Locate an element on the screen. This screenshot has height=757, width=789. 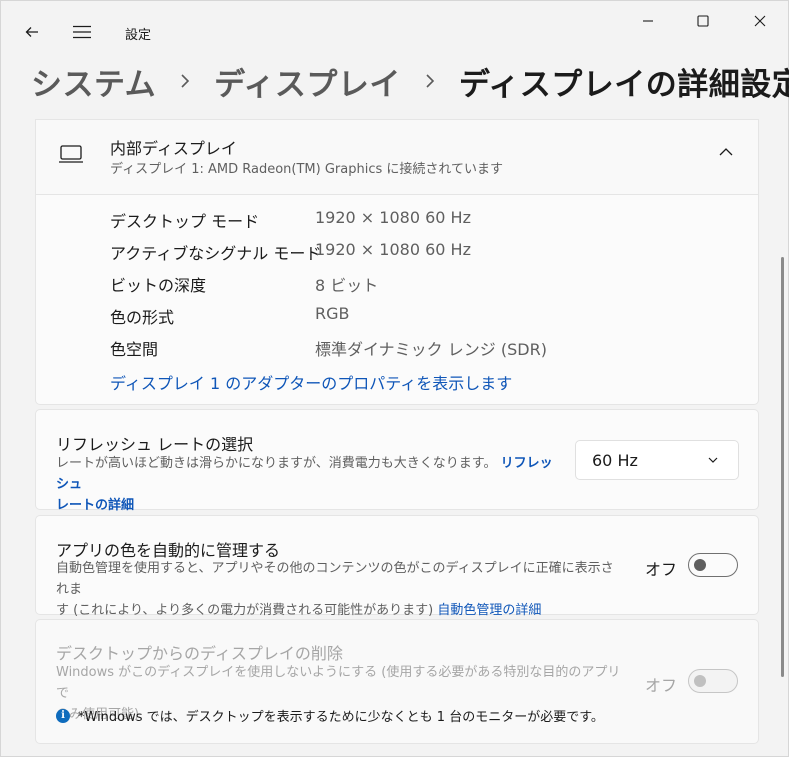
close-icon is located at coordinates (760, 21).